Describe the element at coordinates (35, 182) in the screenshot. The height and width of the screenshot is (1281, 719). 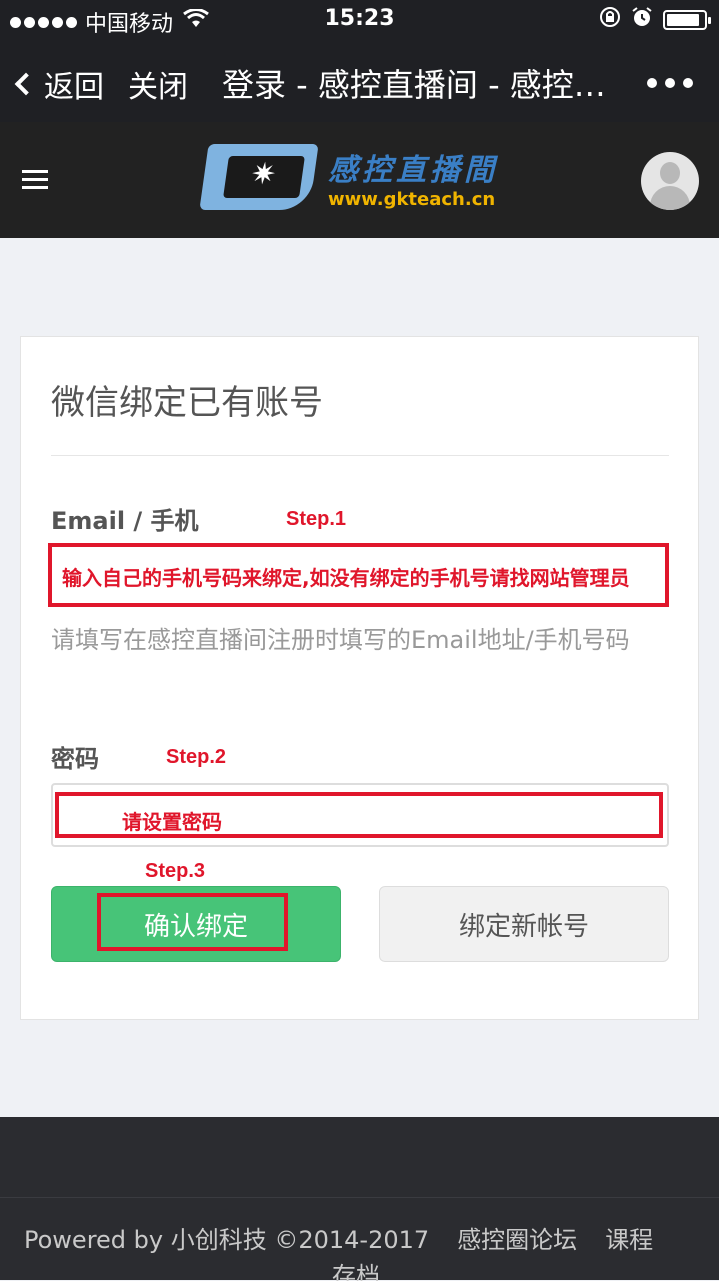
I see `hamburger-menu-icon` at that location.